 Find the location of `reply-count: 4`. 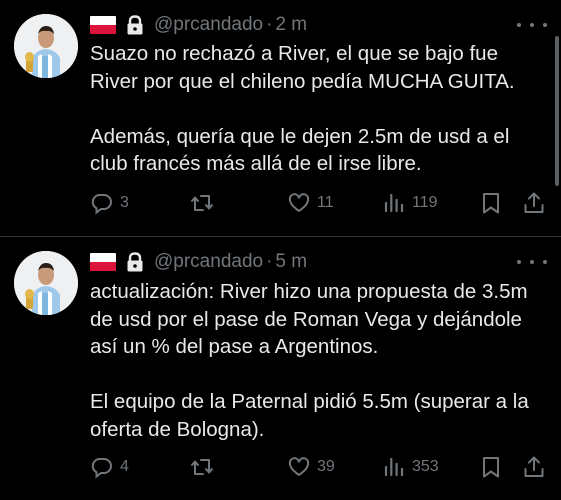

reply-count: 4 is located at coordinates (124, 466).